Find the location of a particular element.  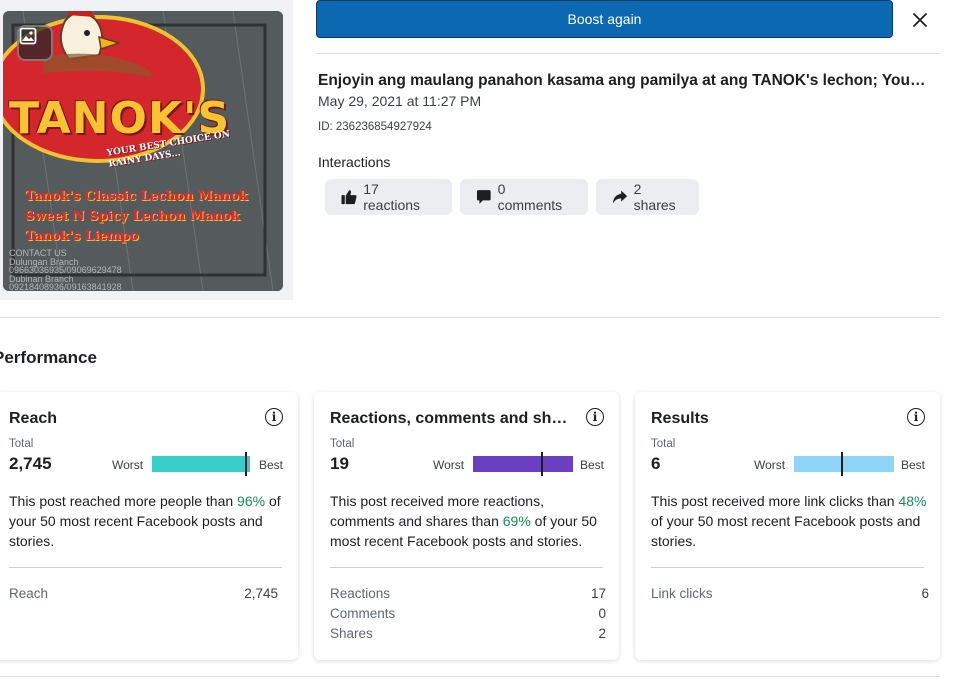

card-title: Reactions, comments and shares is located at coordinates (453, 418).